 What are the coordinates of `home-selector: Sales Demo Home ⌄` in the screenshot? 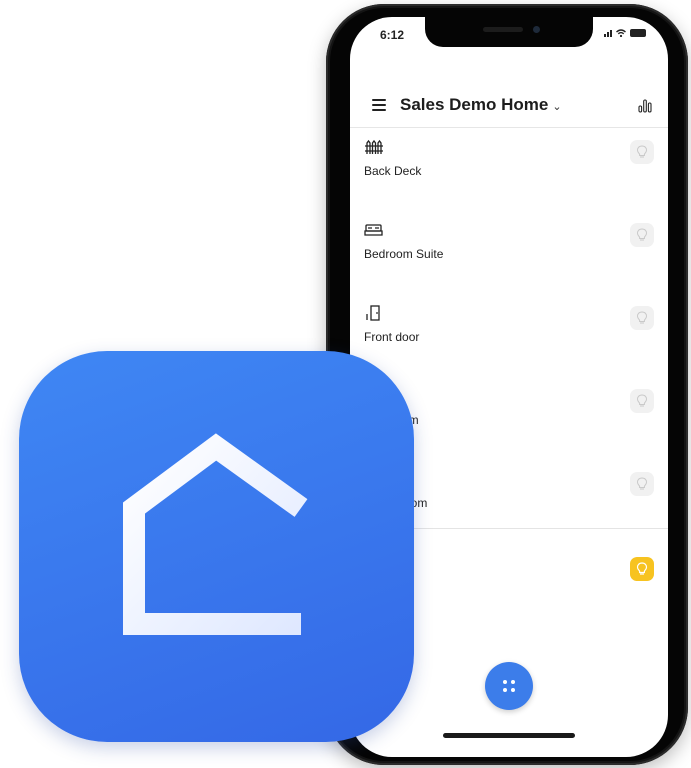 It's located at (481, 105).